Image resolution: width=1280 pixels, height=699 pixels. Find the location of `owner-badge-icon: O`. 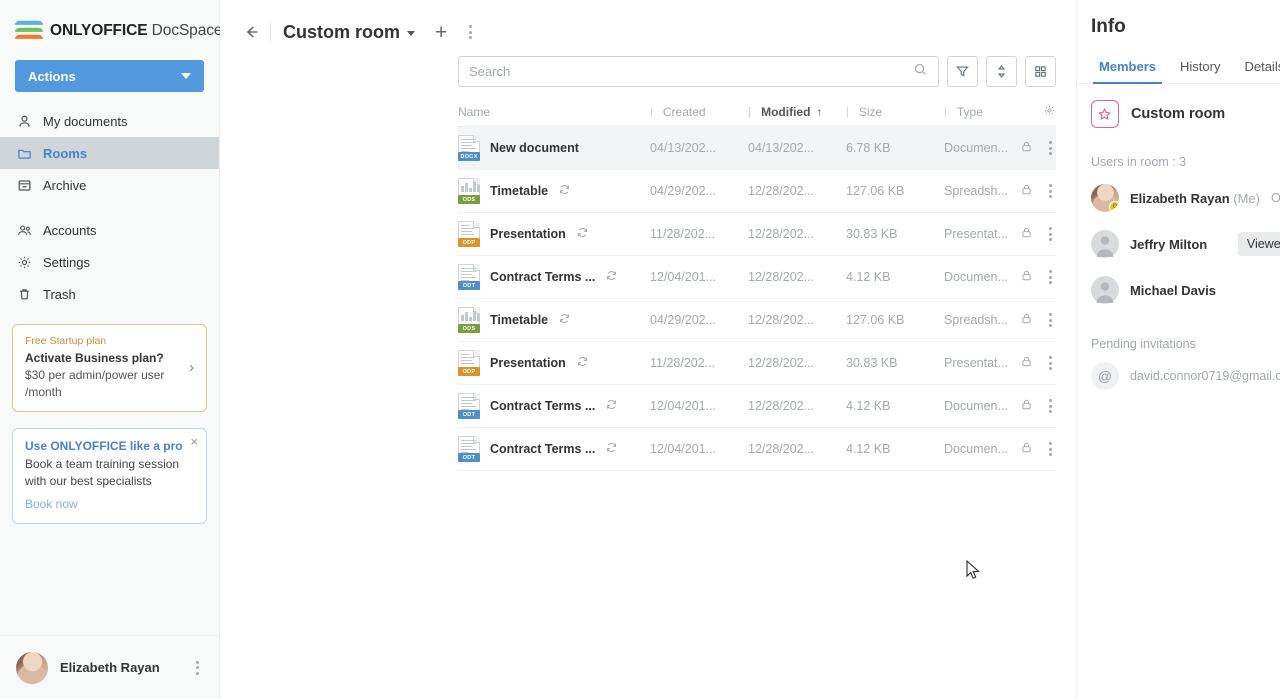

owner-badge-icon: O is located at coordinates (1113, 206).